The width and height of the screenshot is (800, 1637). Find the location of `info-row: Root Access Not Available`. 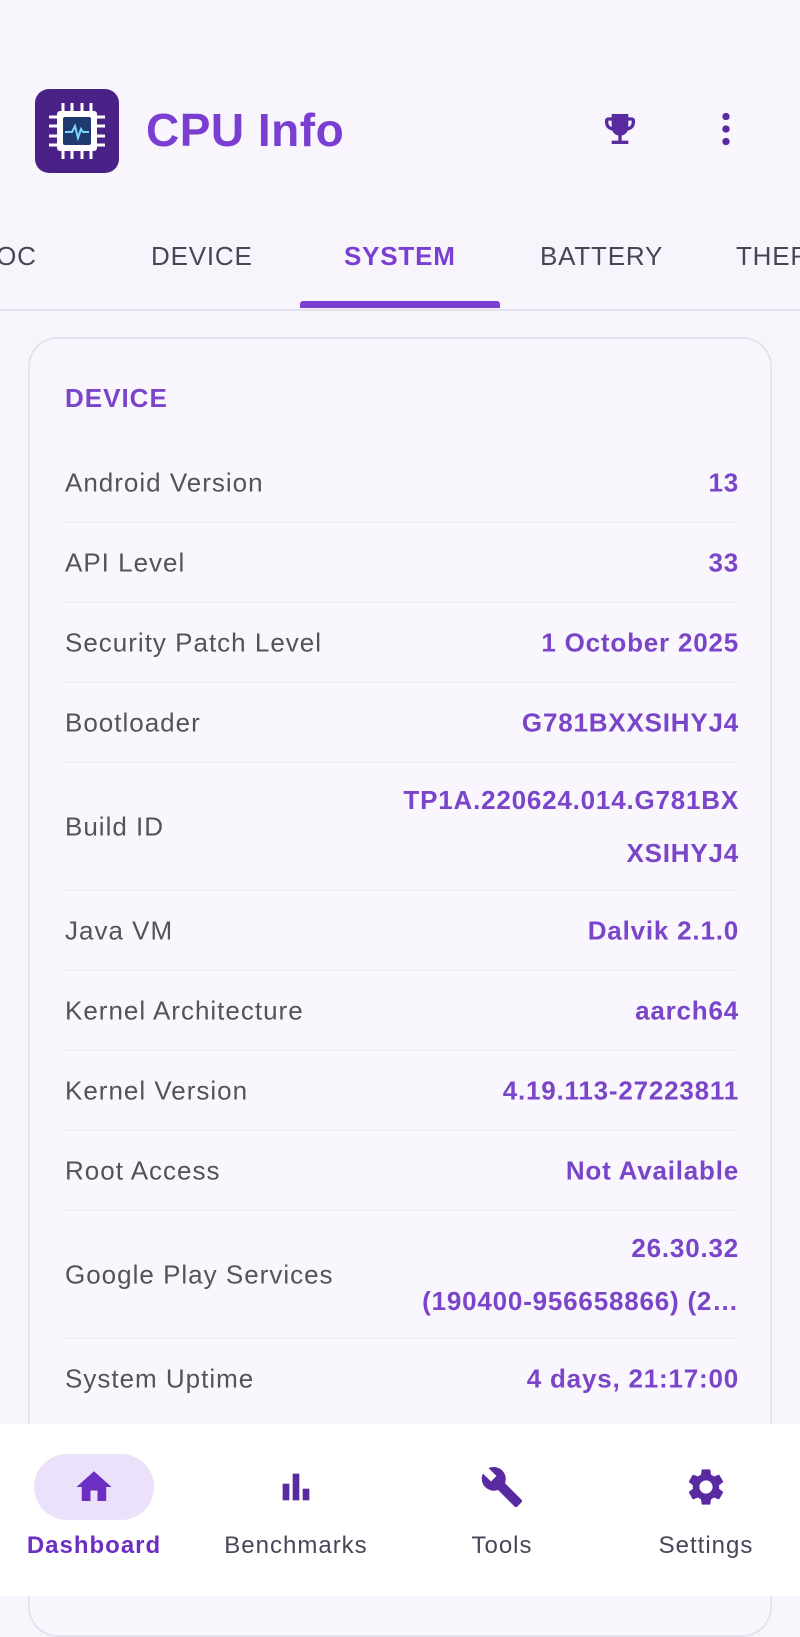

info-row: Root Access Not Available is located at coordinates (402, 1171).